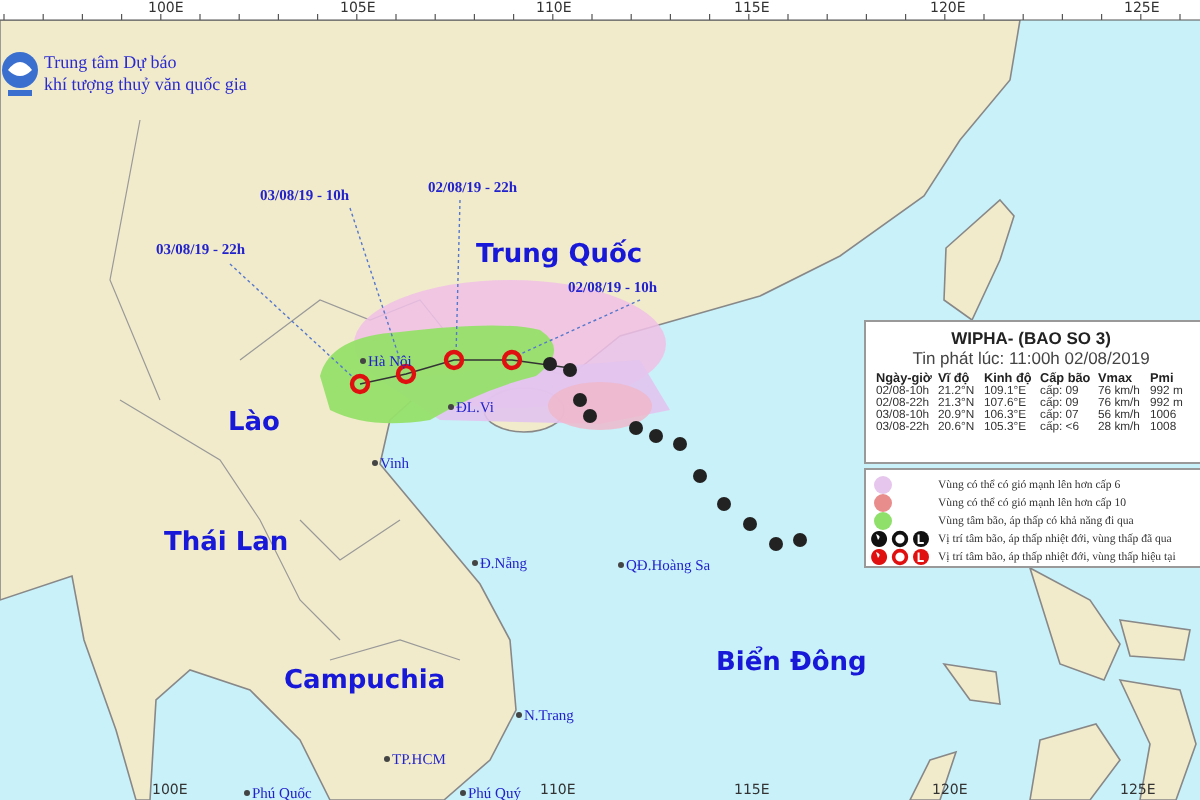 The image size is (1200, 800). I want to click on storm-title: WIPHA- (BAO SO 3), so click(1031, 338).